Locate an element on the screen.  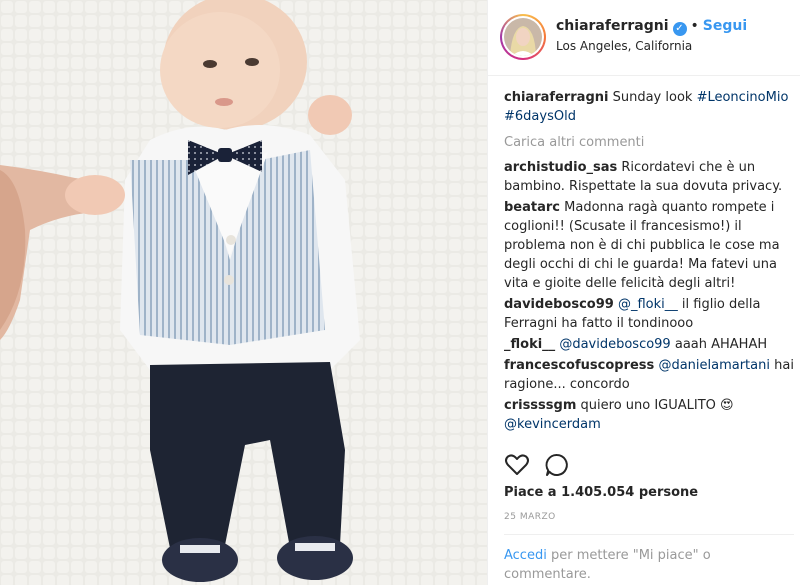
comment-bubble-icon is located at coordinates (557, 465).